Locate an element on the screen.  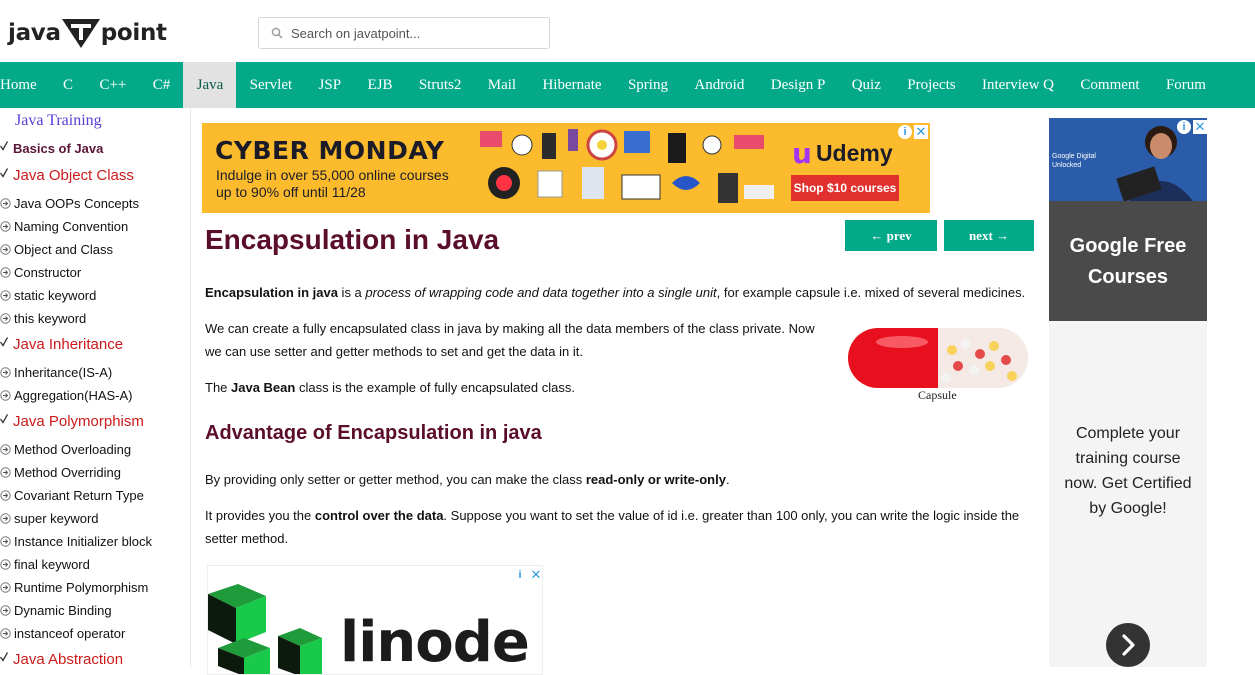
sidebar-item-label: Aggregation(HAS-A) is located at coordinates (73, 395).